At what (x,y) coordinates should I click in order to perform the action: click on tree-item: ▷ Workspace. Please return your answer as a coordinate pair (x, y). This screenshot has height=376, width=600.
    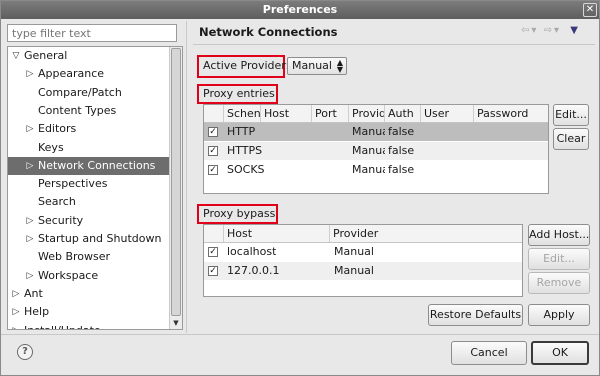
    Looking at the image, I should click on (89, 276).